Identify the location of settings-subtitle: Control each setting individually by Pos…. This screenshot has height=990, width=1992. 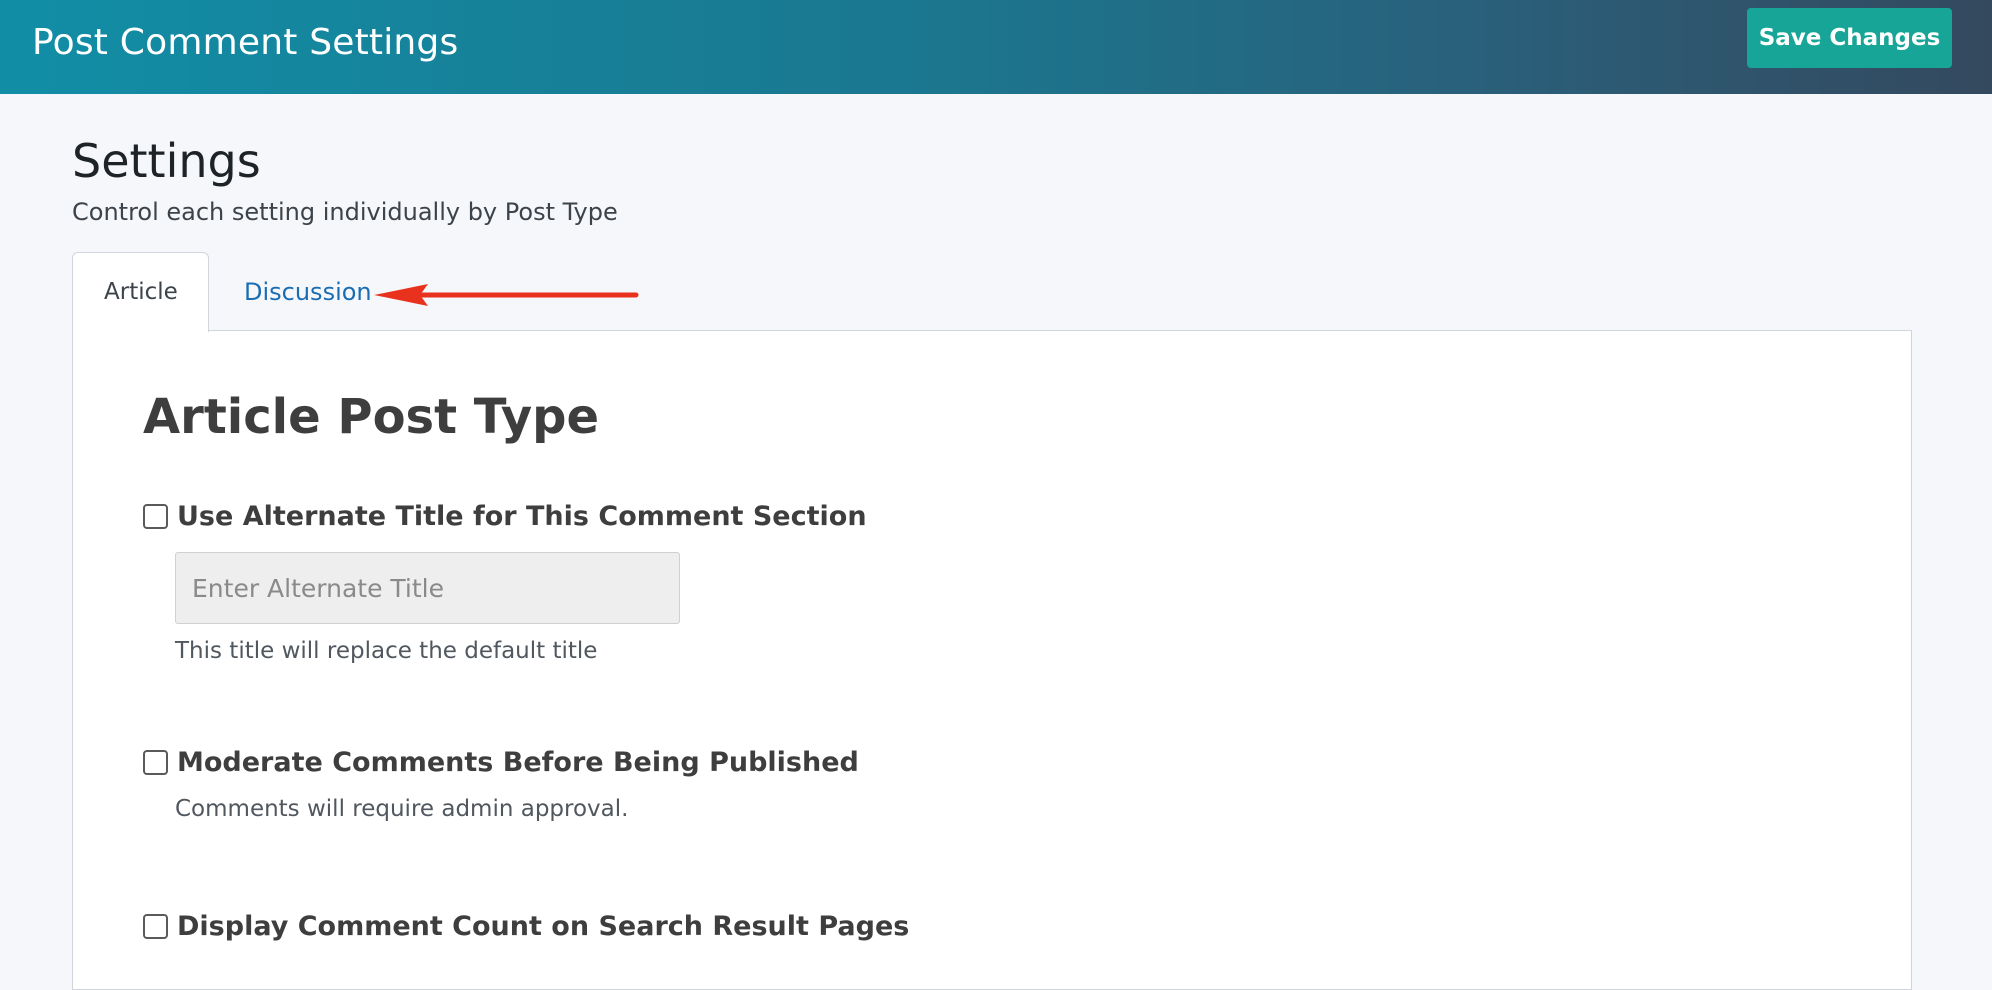
(345, 212).